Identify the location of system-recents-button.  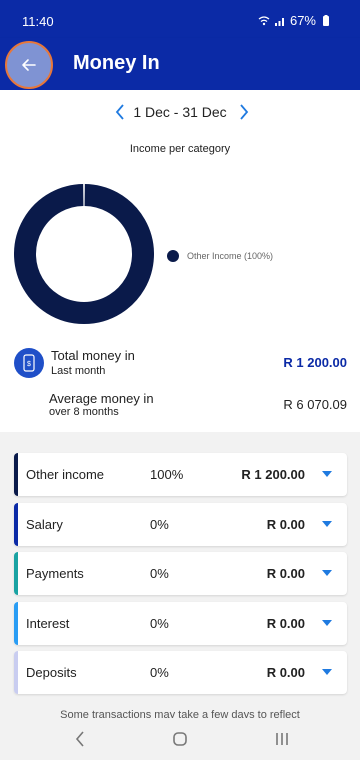
(282, 739).